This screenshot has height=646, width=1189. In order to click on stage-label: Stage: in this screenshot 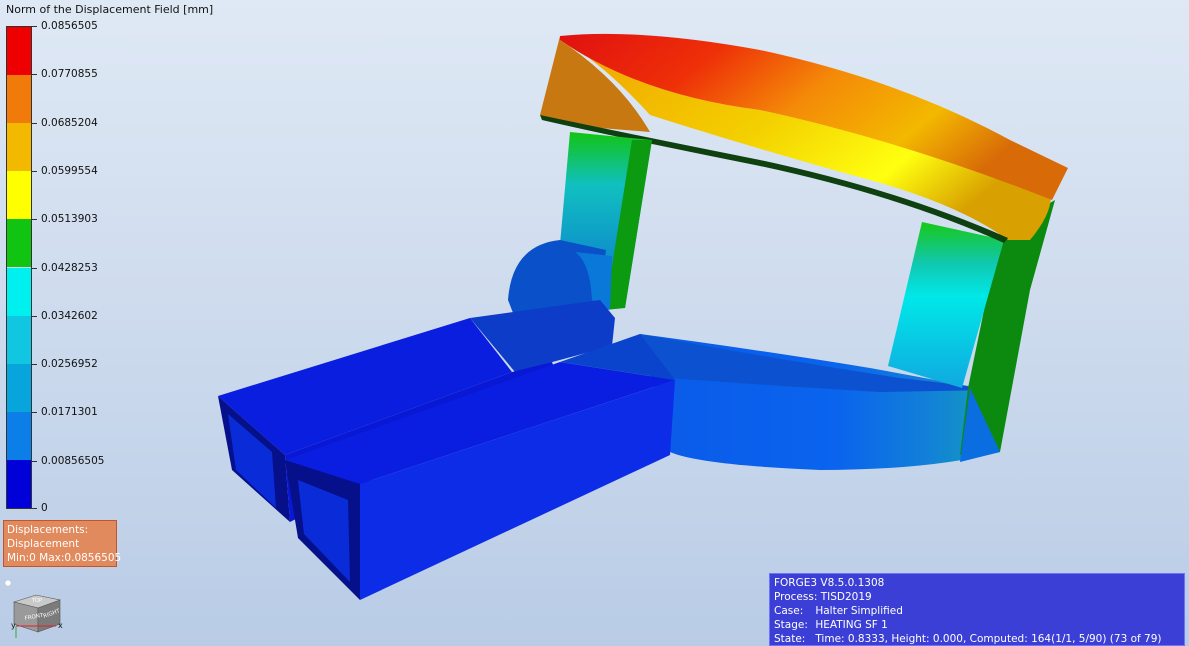, I will do `click(791, 625)`.